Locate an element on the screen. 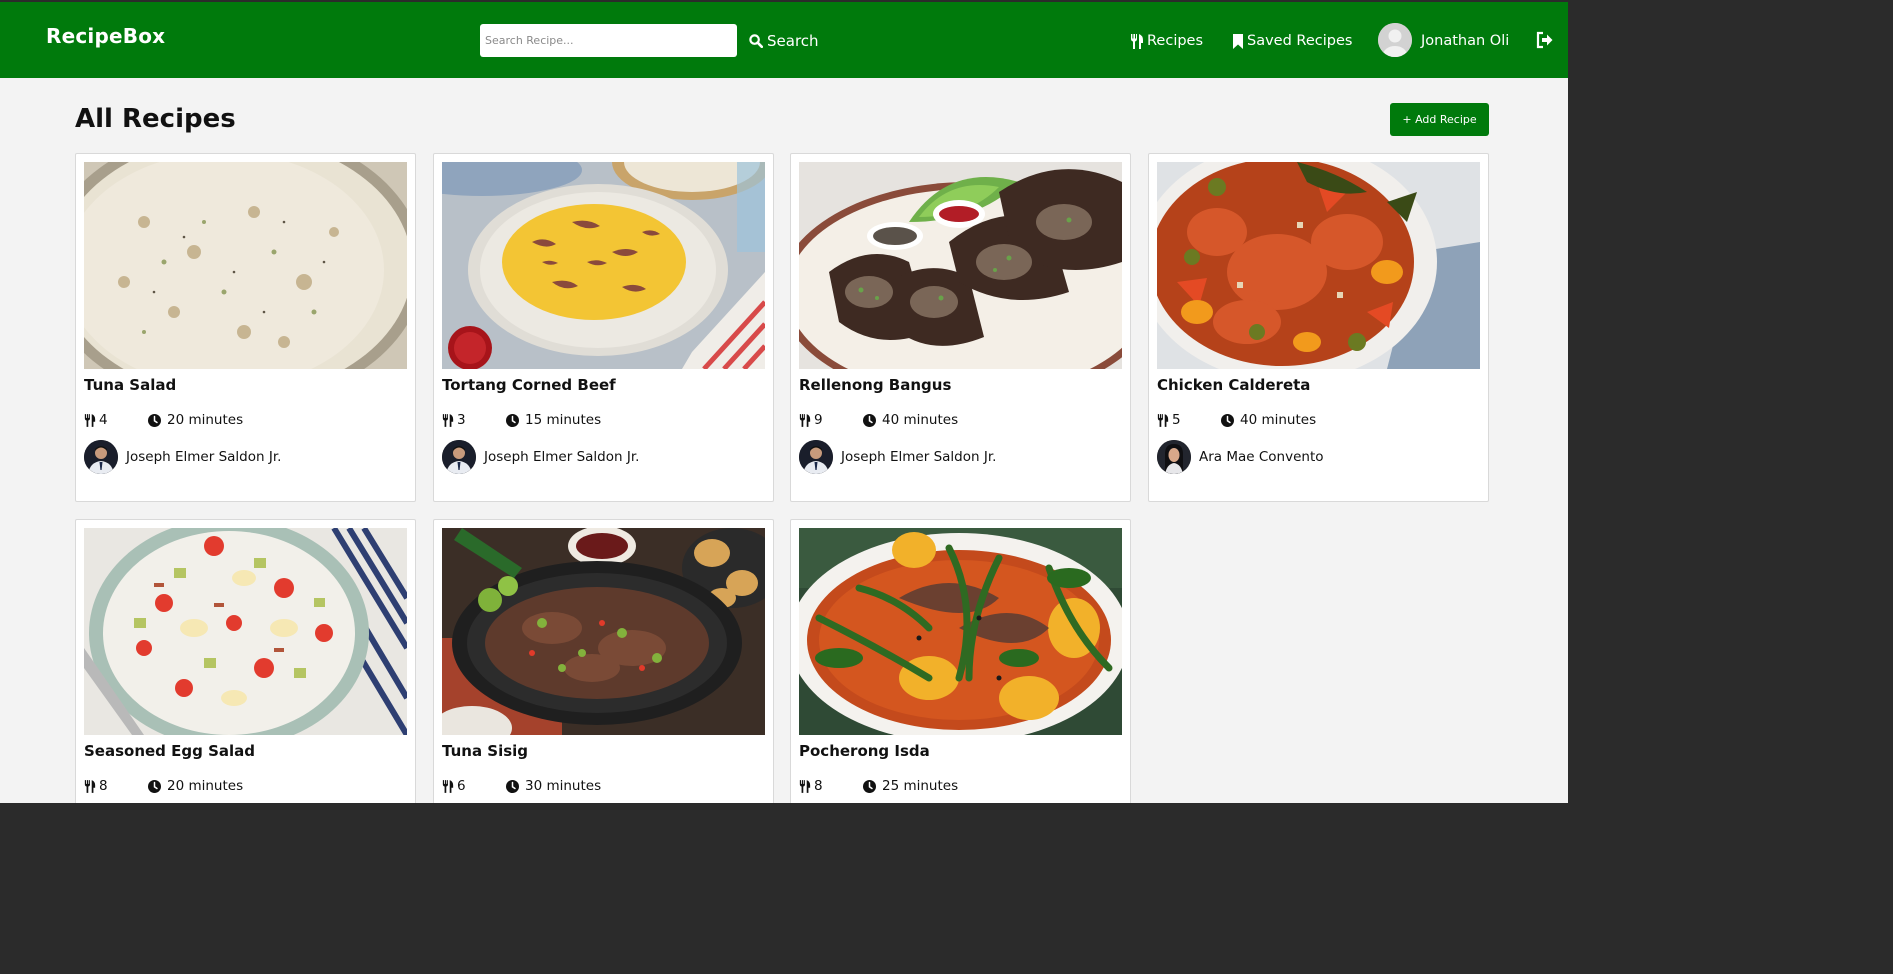 This screenshot has width=1893, height=974. nav-recipes-link: Recipes is located at coordinates (1166, 41).